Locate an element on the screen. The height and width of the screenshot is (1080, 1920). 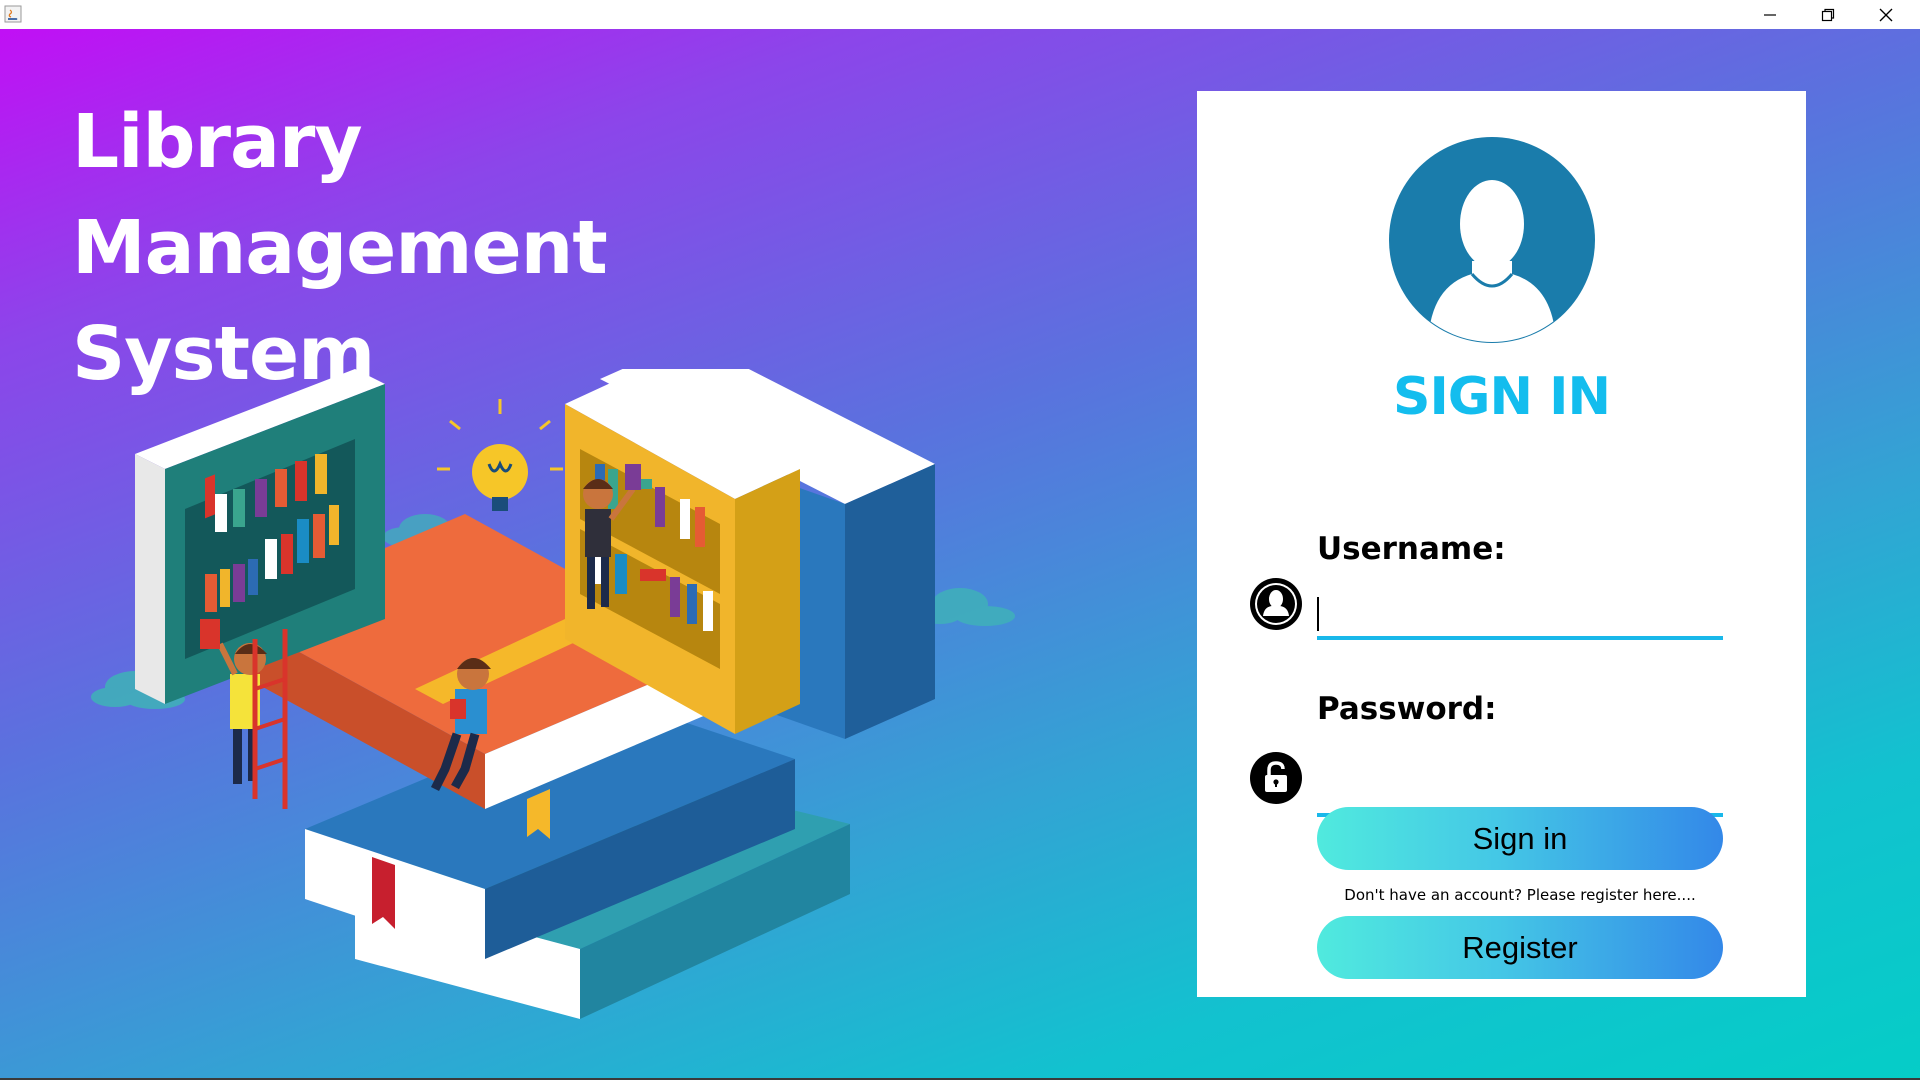
username-input is located at coordinates (1520, 616).